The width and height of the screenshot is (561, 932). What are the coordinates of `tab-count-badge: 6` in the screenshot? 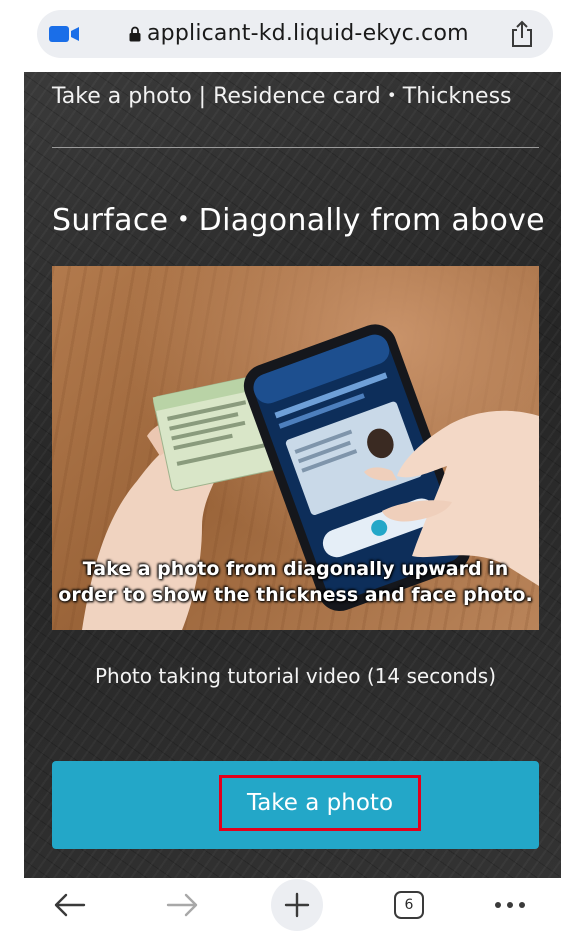 It's located at (409, 905).